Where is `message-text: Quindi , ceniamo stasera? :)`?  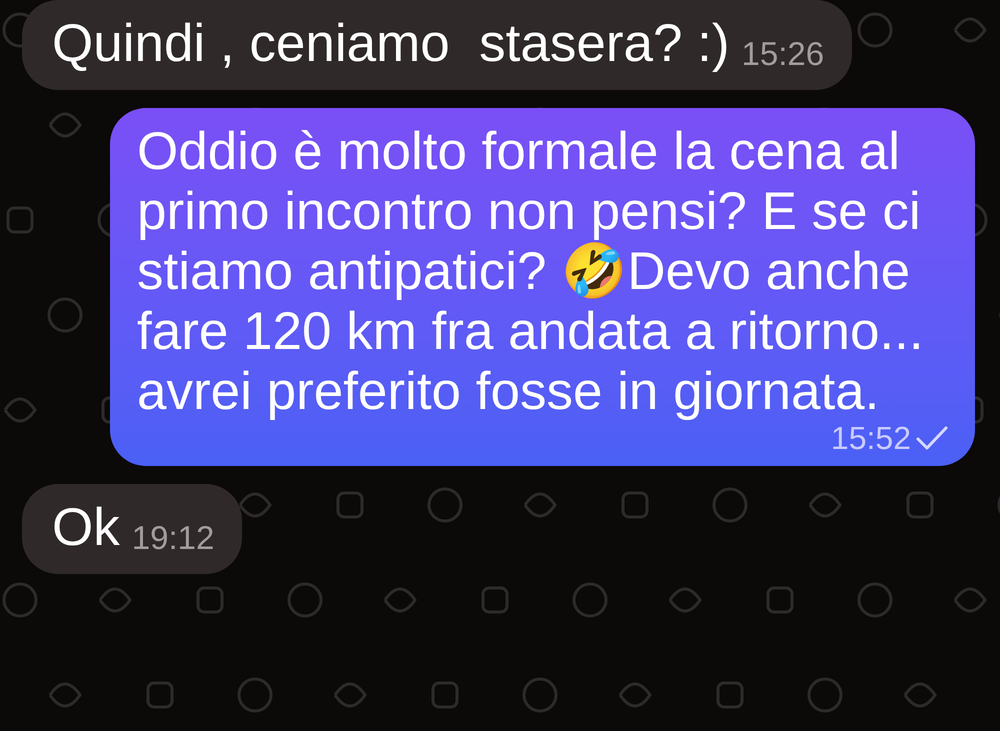
message-text: Quindi , ceniamo stasera? :) is located at coordinates (391, 44).